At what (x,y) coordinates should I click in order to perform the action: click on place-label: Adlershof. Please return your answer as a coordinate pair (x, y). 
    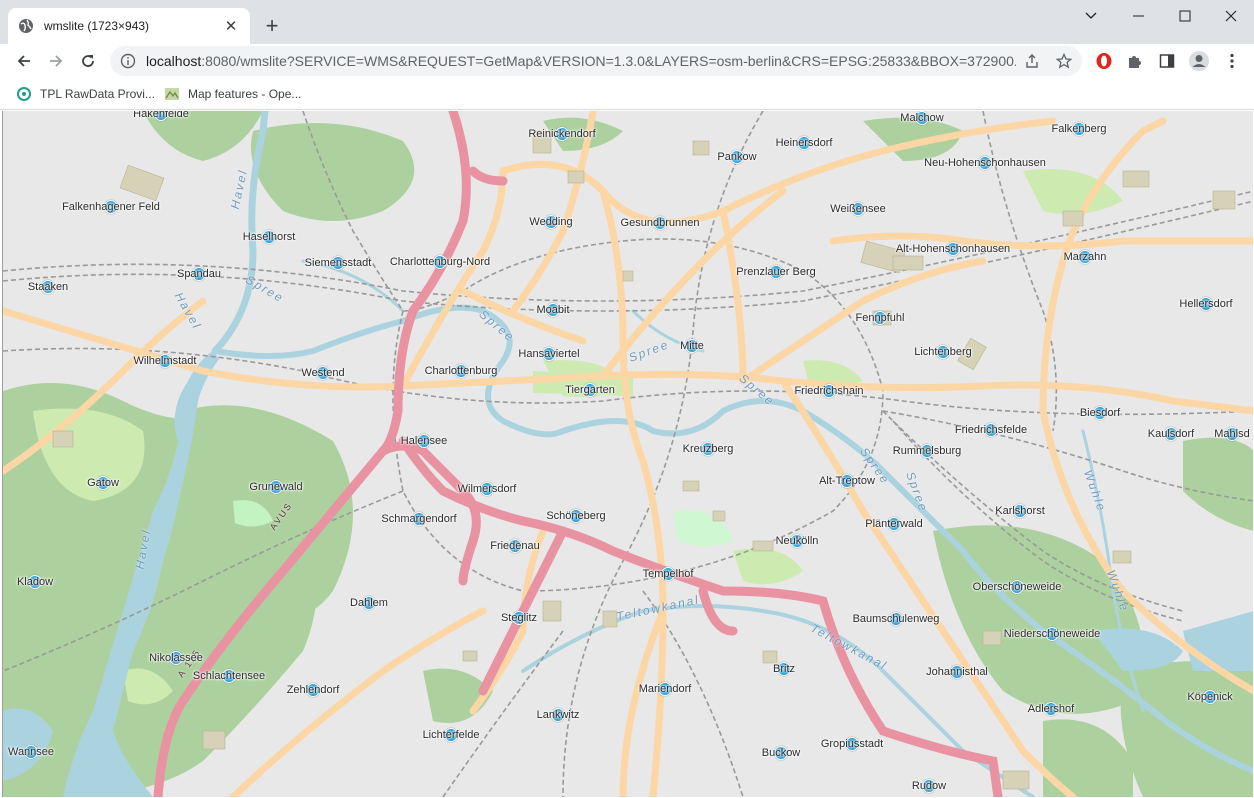
    Looking at the image, I should click on (1051, 709).